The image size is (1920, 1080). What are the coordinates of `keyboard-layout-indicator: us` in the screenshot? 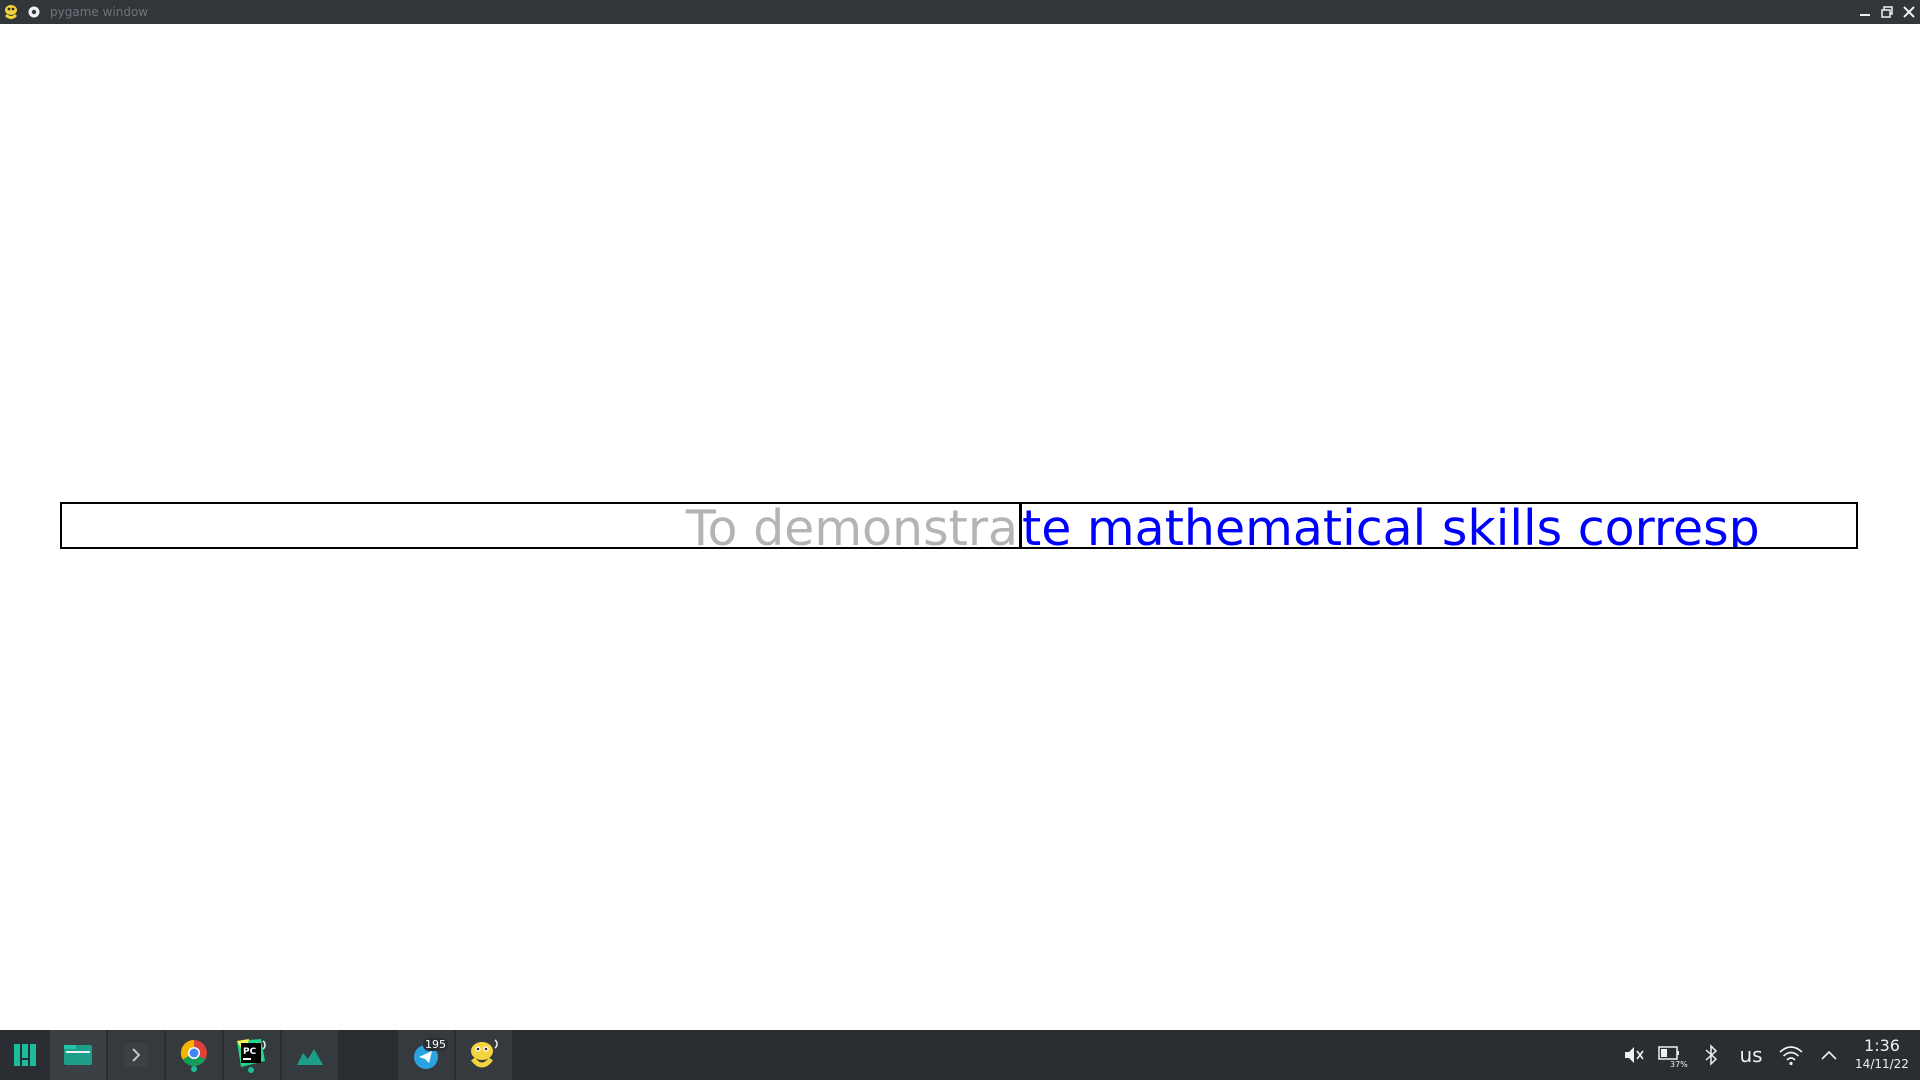 It's located at (1751, 1055).